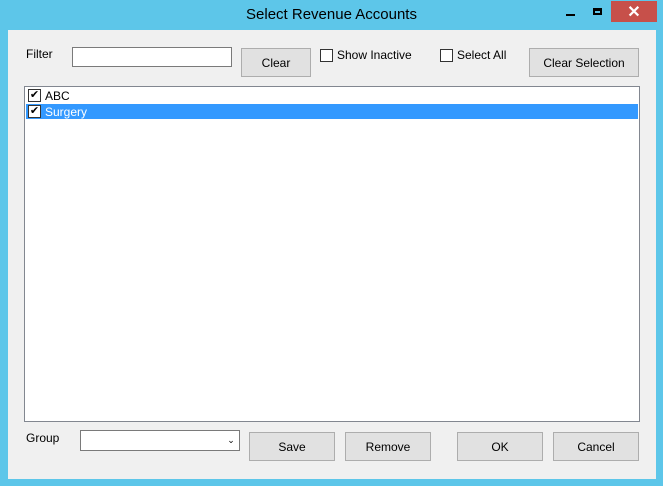 The image size is (663, 486). I want to click on select-all-checkbox, so click(446, 55).